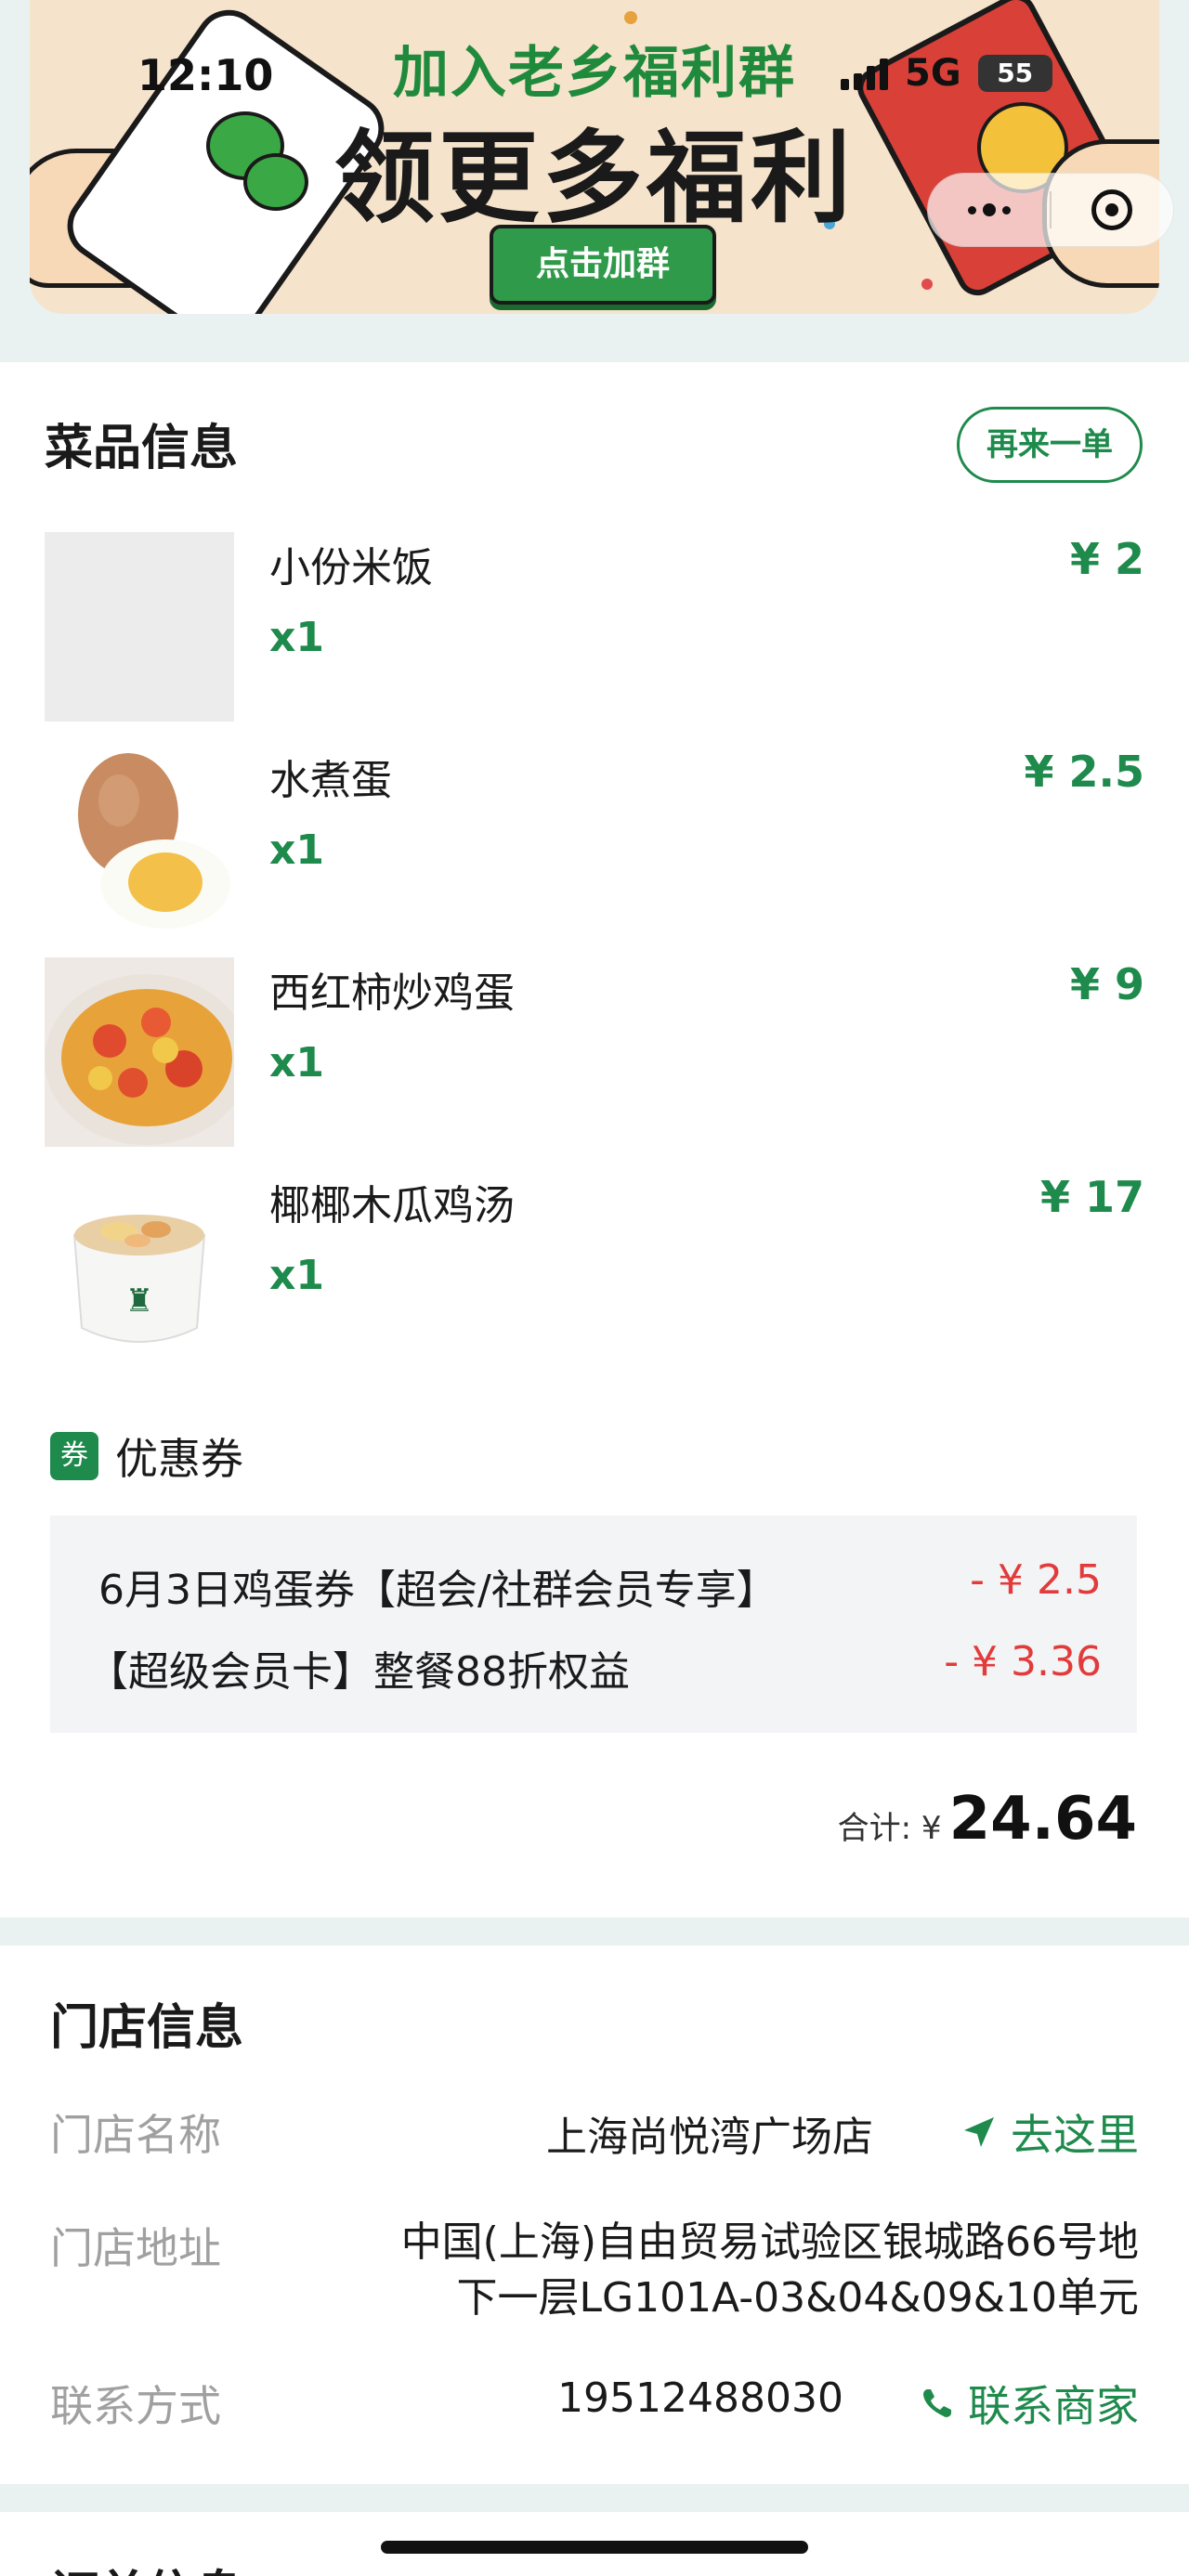  I want to click on battery-icon: 55, so click(1014, 73).